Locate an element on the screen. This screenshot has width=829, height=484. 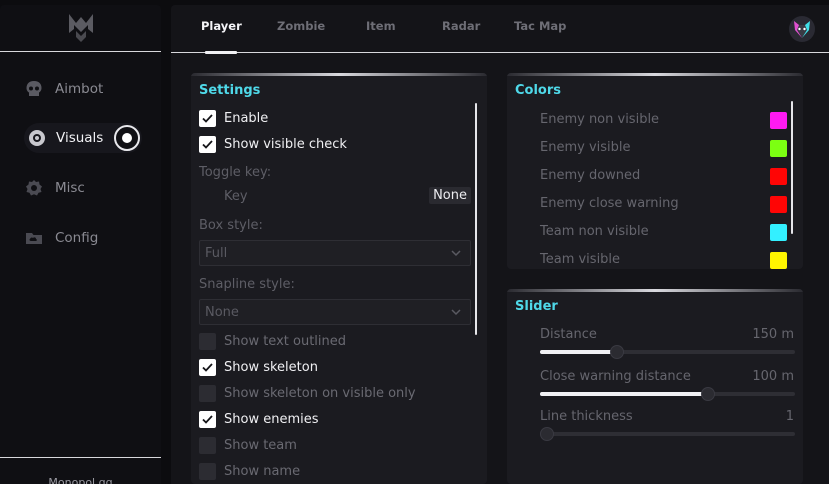
sidebar-item-label: Aimbot is located at coordinates (79, 89).